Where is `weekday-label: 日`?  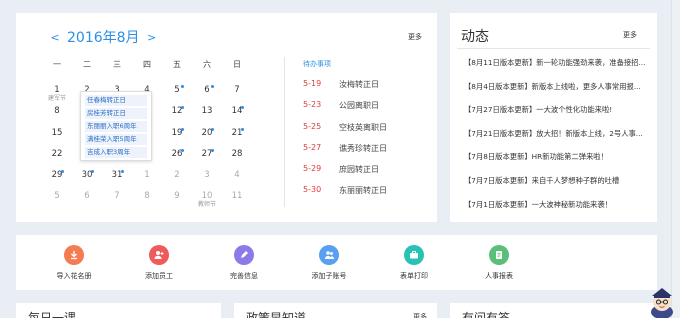
weekday-label: 日 is located at coordinates (237, 64).